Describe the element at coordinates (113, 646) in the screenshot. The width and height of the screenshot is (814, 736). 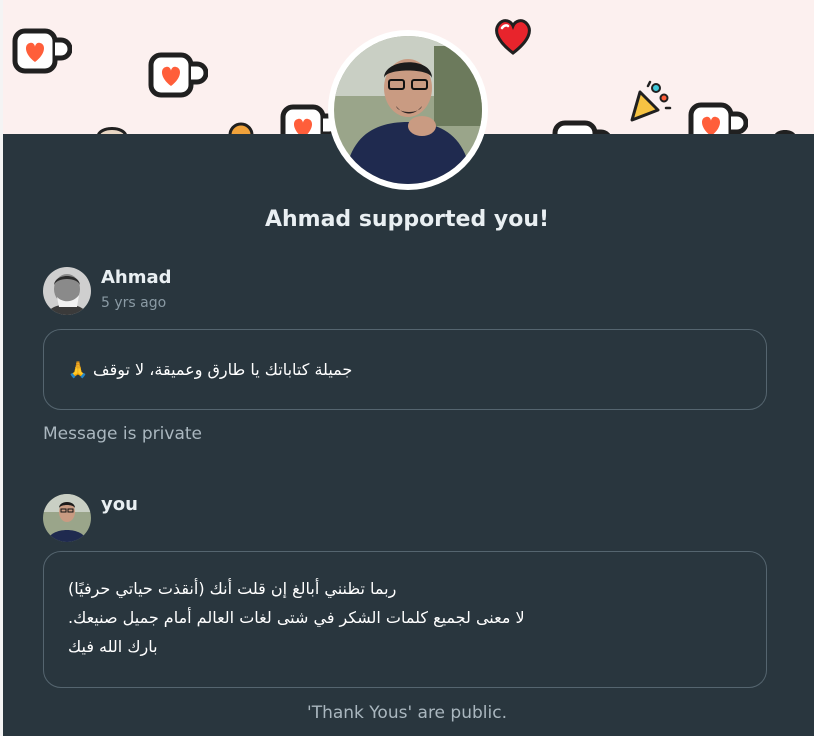
I see `reply-line: بارك الله فيك` at that location.